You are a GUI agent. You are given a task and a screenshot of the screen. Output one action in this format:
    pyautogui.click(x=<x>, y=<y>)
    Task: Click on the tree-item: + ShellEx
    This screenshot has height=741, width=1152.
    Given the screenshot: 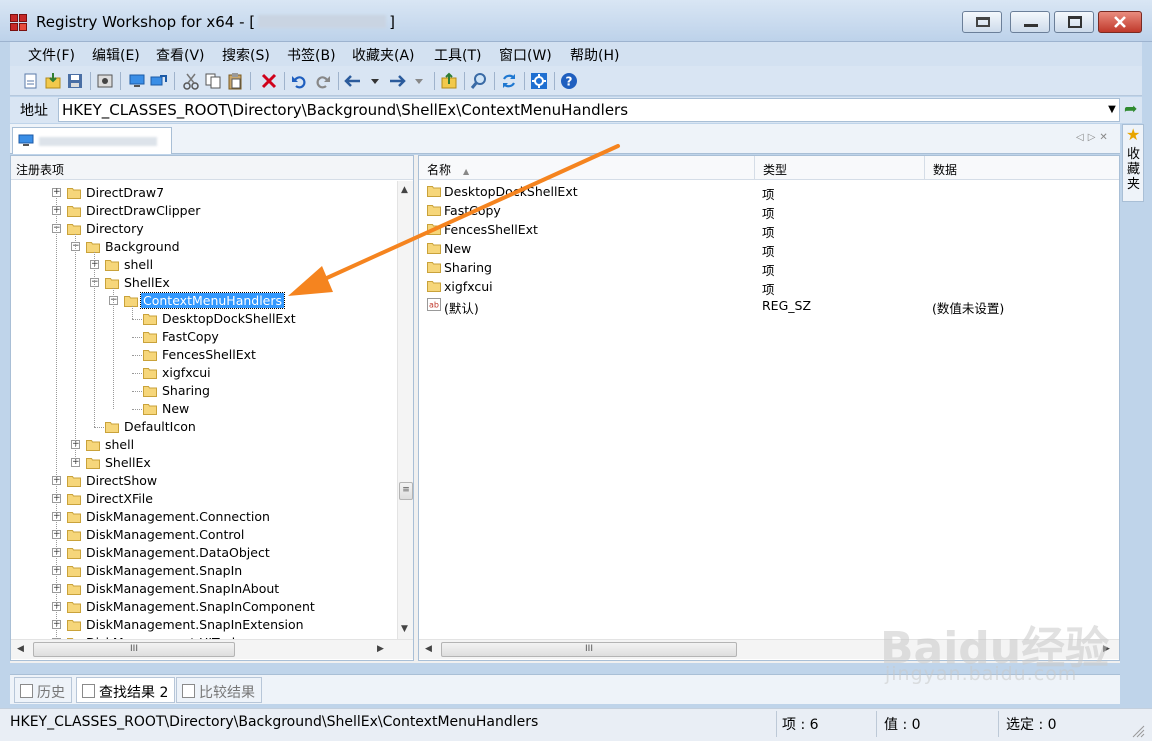 What is the action you would take?
    pyautogui.click(x=204, y=463)
    